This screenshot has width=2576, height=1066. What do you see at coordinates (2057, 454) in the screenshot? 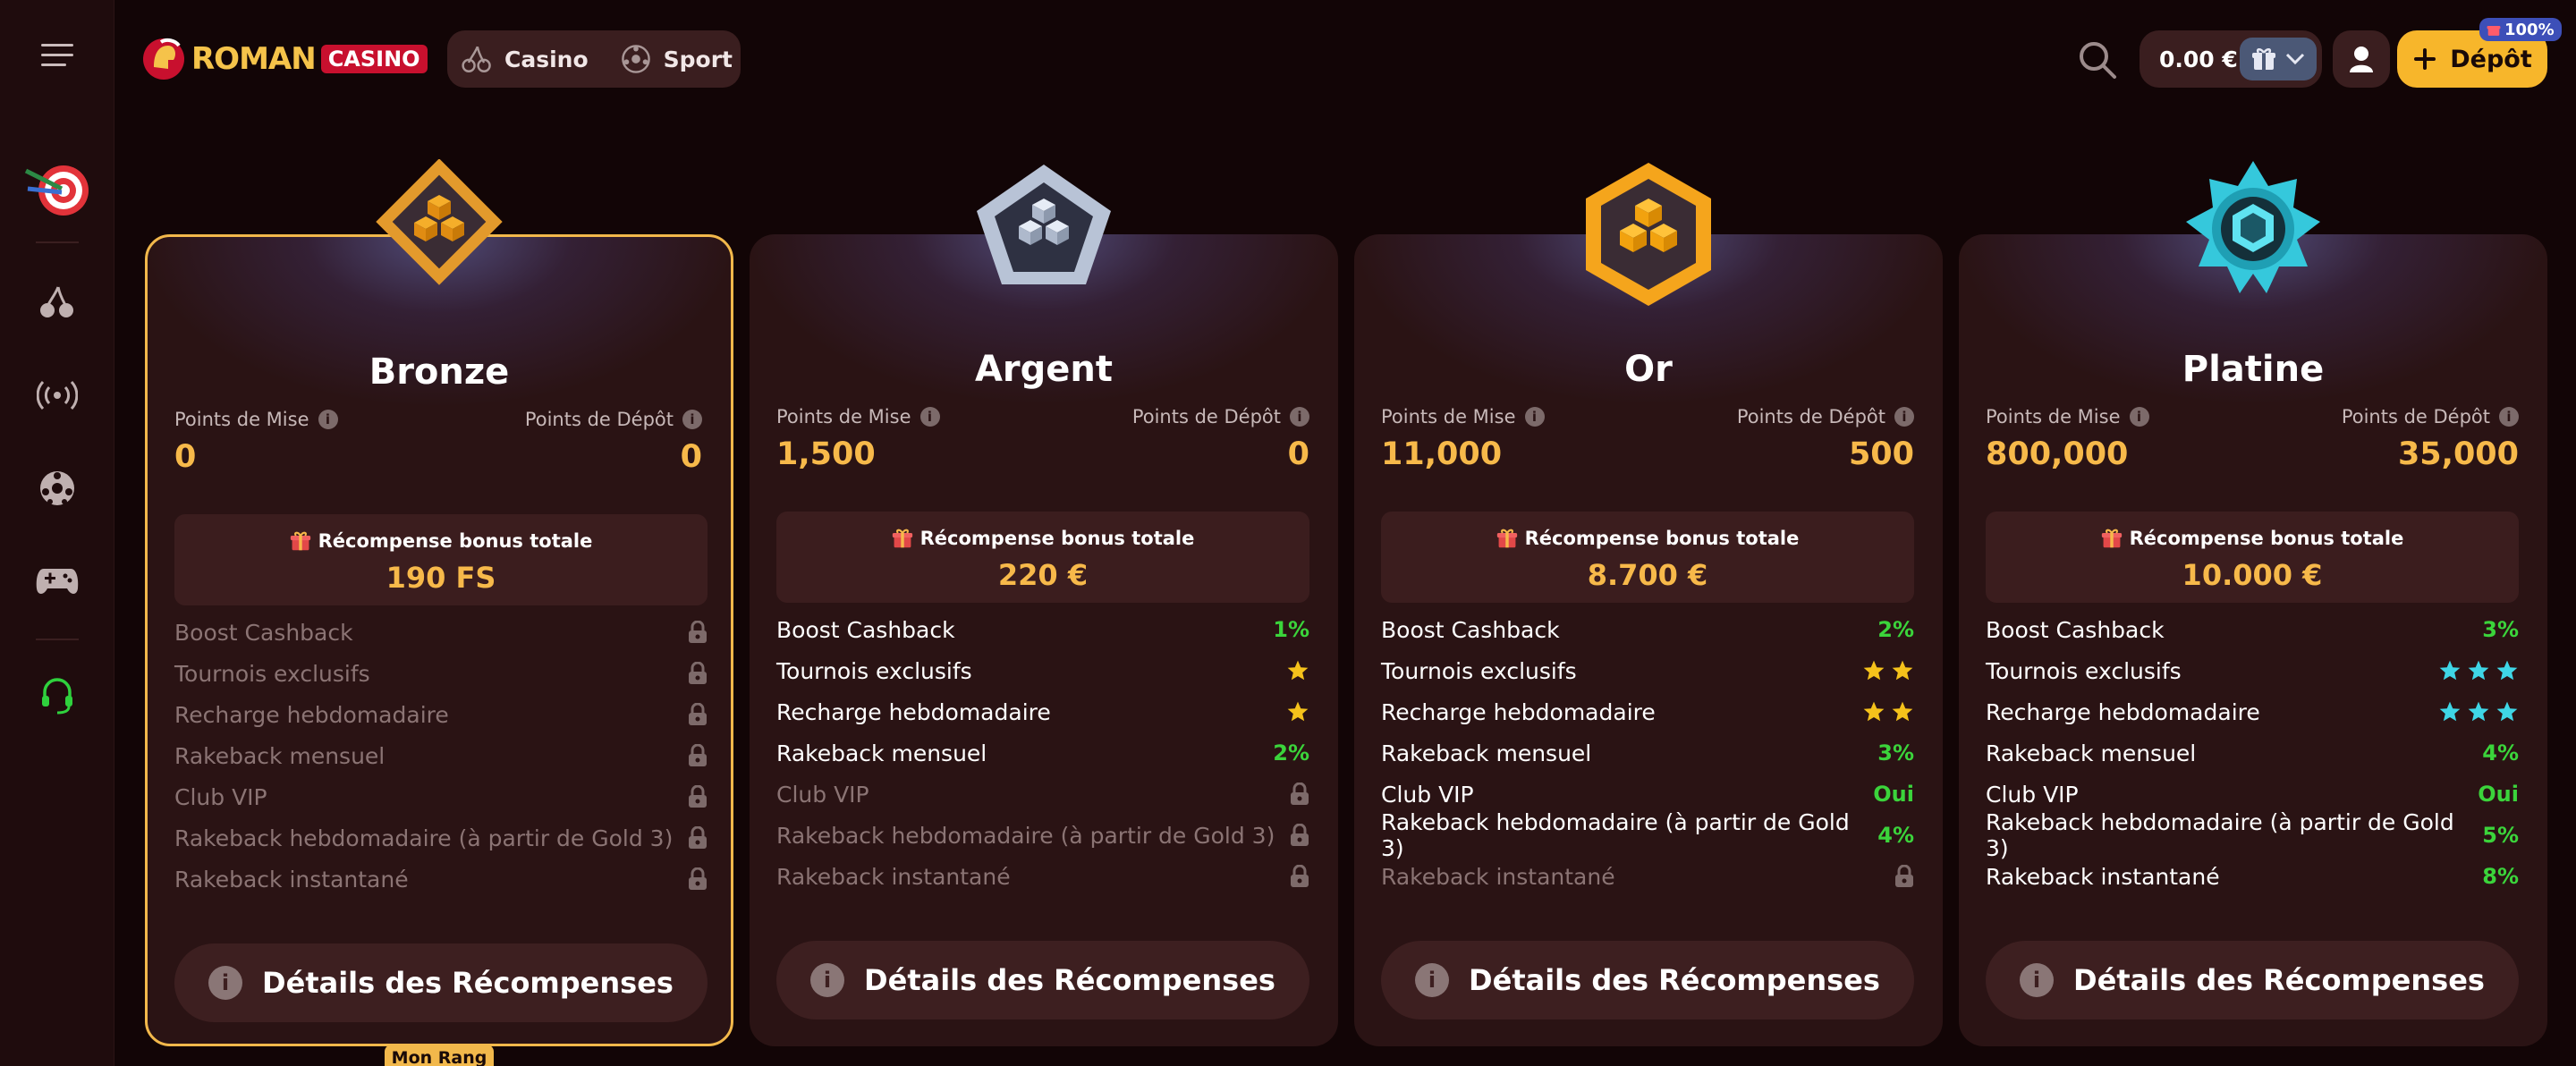
I see `bet-points-value: 800,000` at bounding box center [2057, 454].